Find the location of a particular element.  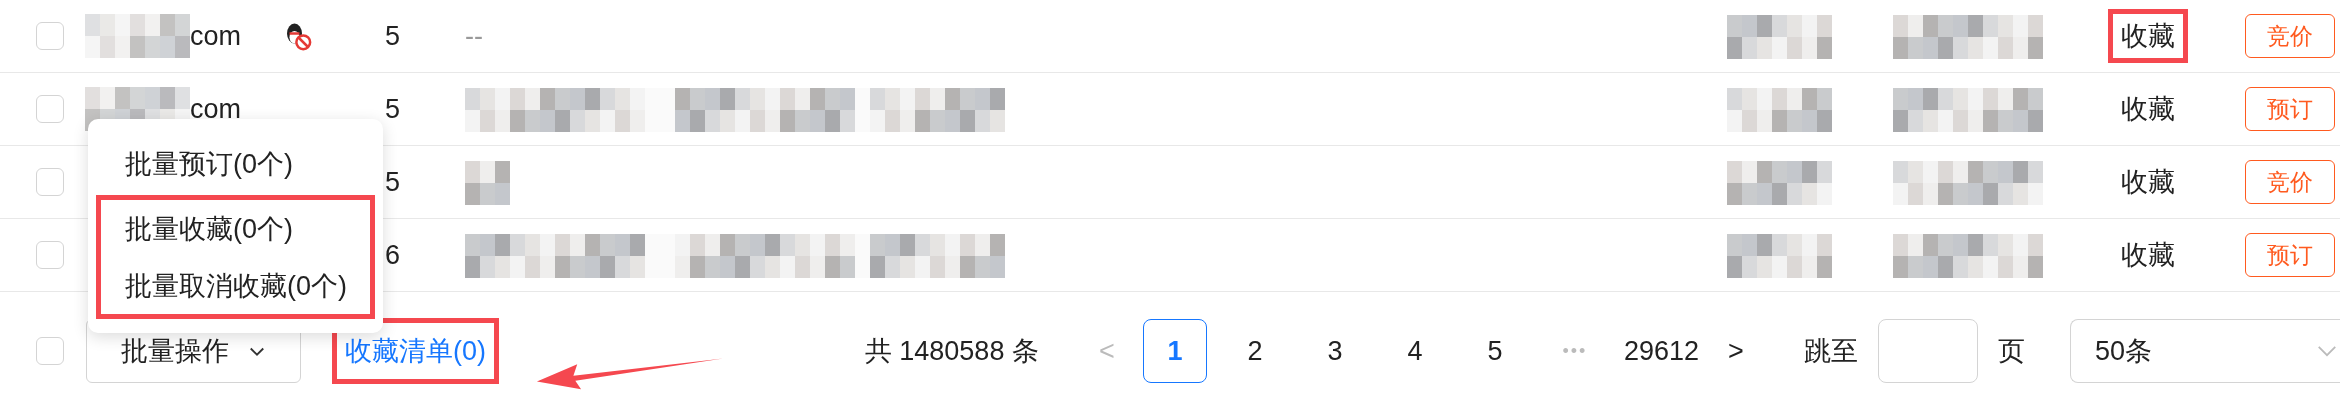

description-text: -- is located at coordinates (474, 35).